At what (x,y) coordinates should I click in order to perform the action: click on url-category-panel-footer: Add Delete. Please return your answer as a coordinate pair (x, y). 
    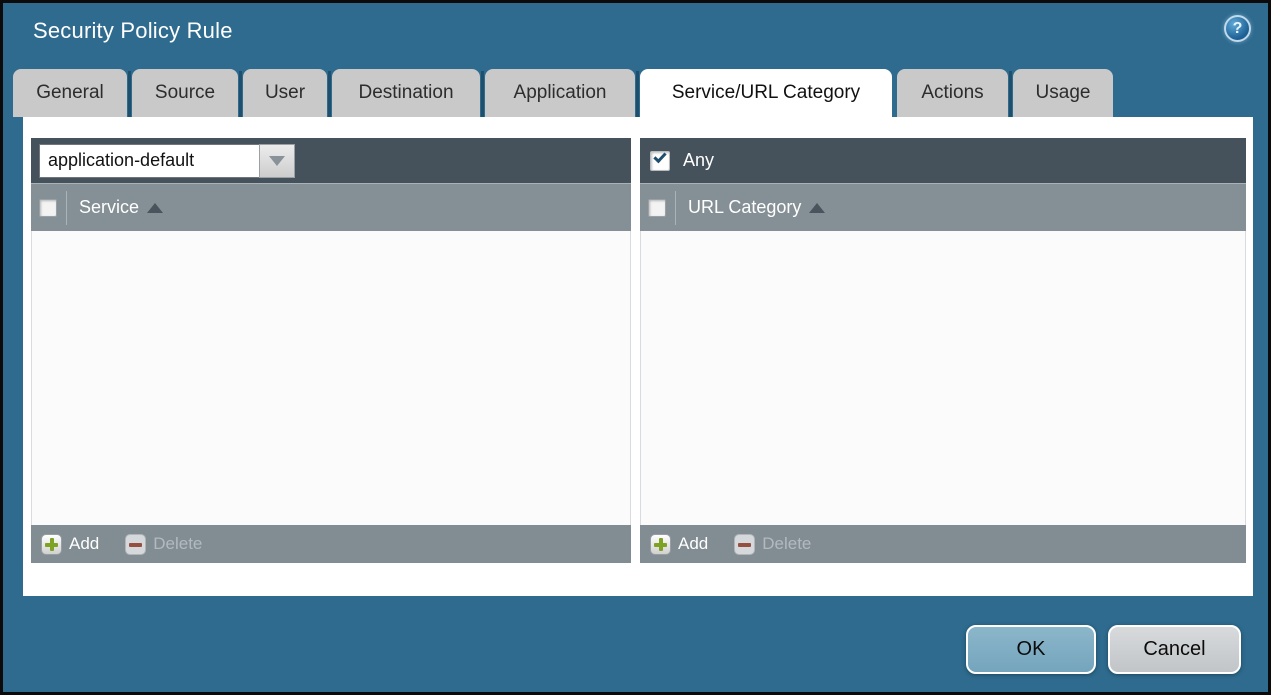
    Looking at the image, I should click on (943, 544).